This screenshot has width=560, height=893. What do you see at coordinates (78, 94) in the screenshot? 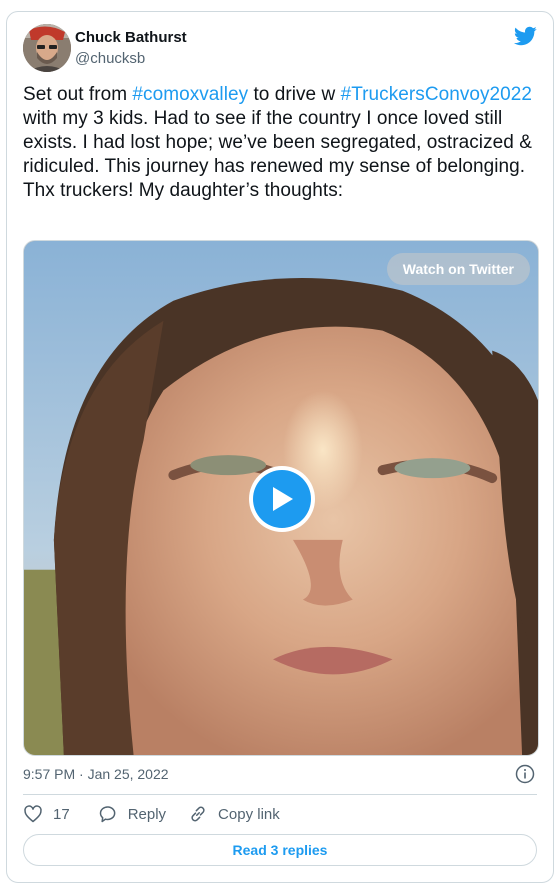
I see `tweet-text-part: Set out from` at bounding box center [78, 94].